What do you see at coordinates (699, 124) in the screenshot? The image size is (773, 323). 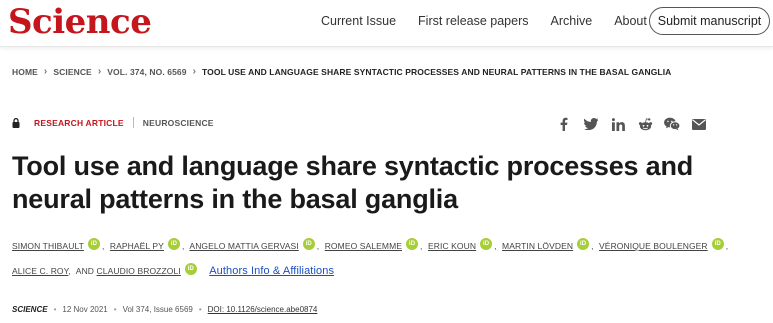 I see `email-icon` at bounding box center [699, 124].